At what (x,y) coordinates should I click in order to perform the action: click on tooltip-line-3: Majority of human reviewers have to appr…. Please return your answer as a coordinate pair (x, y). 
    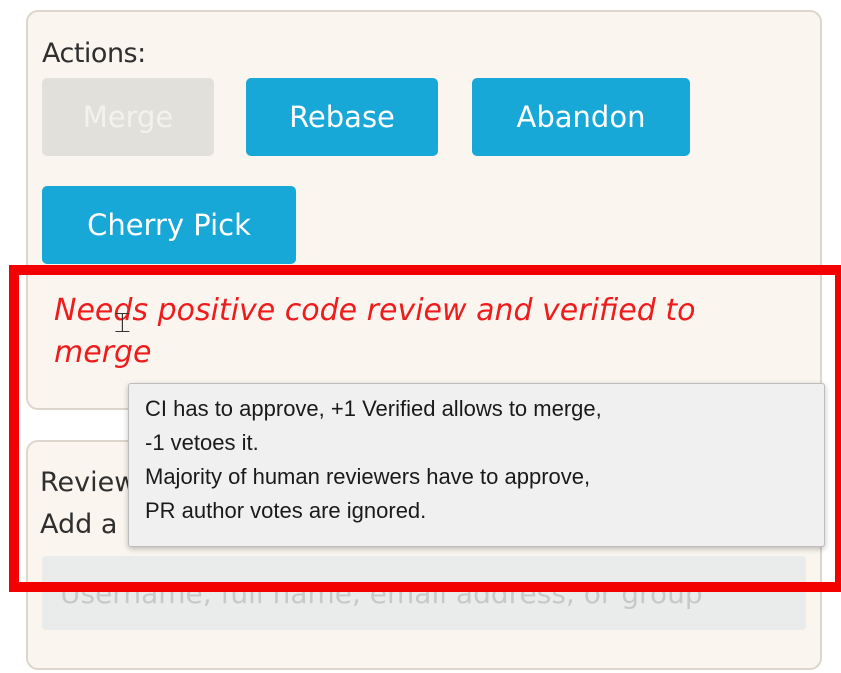
    Looking at the image, I should click on (368, 476).